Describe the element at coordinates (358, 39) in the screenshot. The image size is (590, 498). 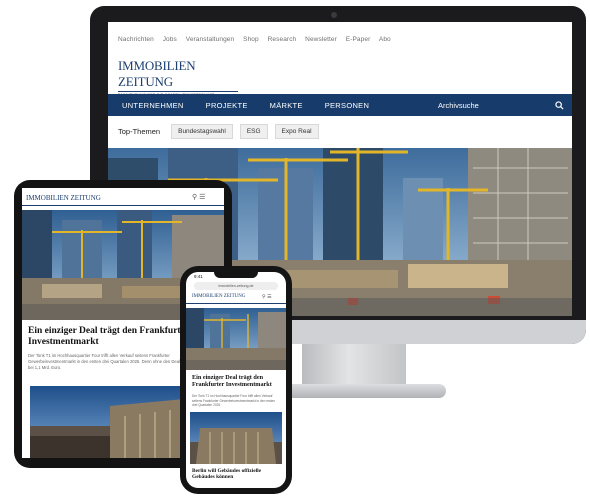
I see `top-nav-item: E-Paper` at that location.